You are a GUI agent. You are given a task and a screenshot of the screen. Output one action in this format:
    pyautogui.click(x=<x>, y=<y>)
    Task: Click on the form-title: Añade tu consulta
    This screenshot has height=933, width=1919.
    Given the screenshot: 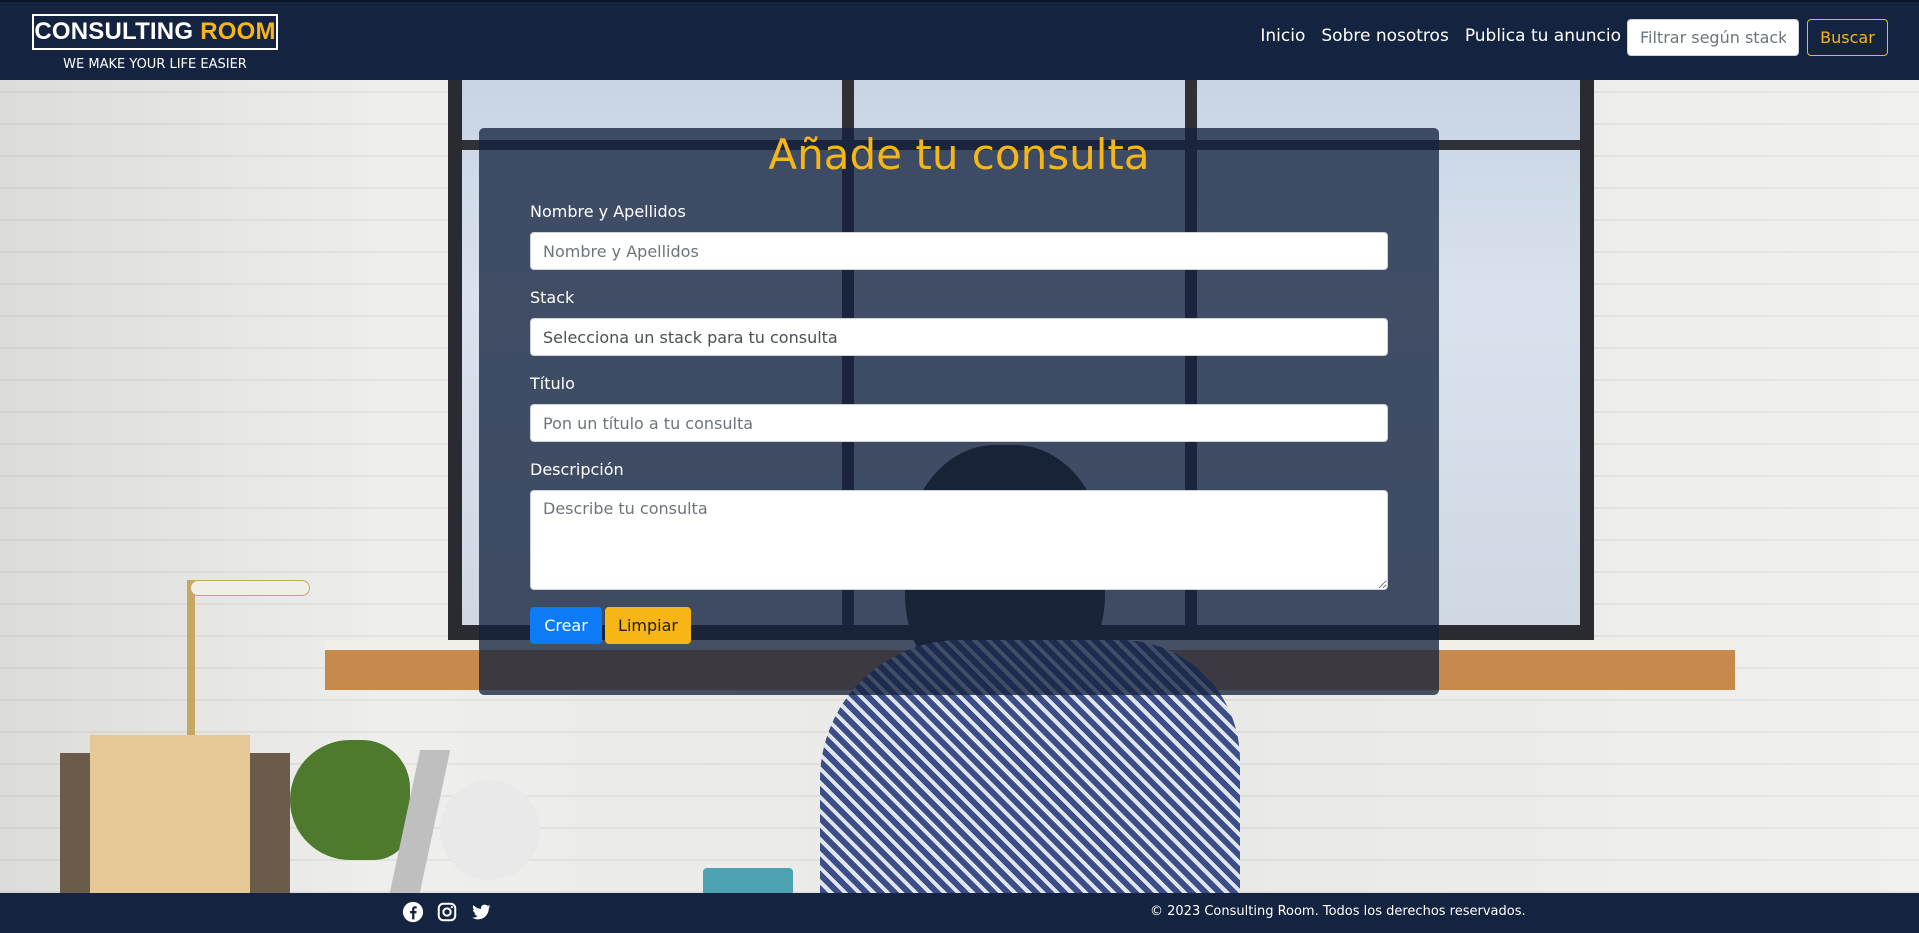 What is the action you would take?
    pyautogui.click(x=959, y=154)
    